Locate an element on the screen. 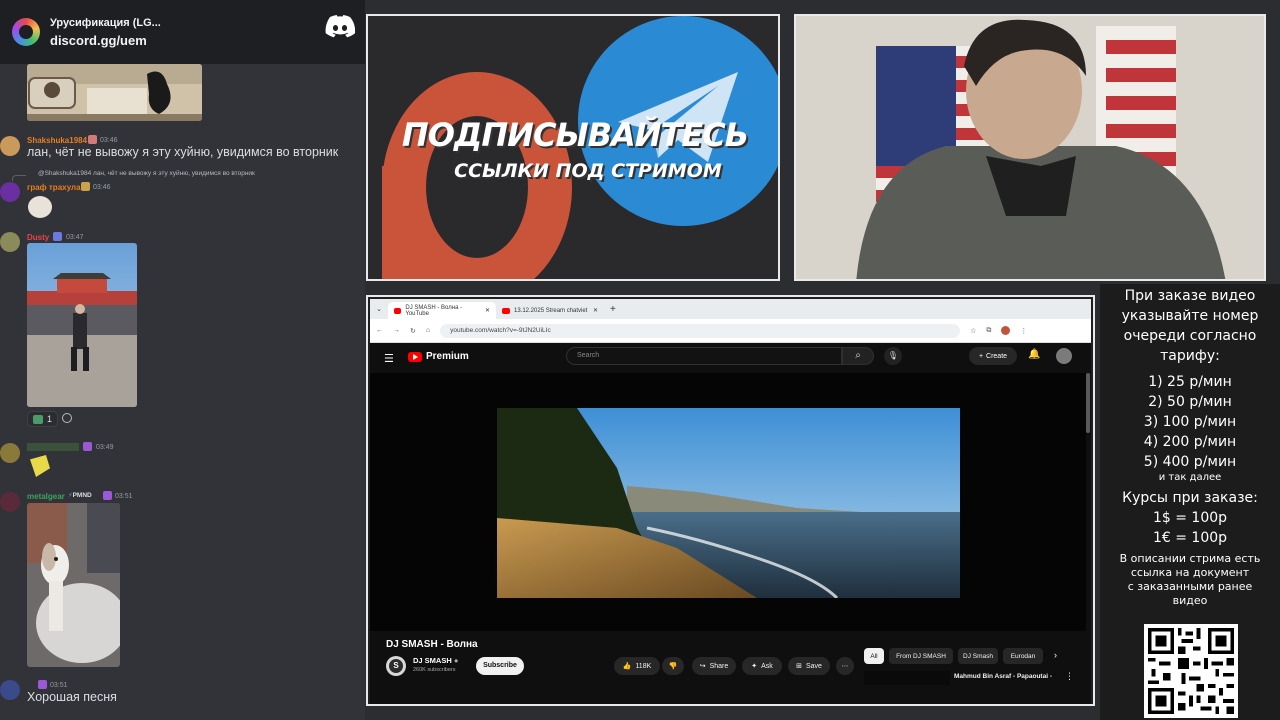 The height and width of the screenshot is (720, 1280). recommended-video-title: Mahmud Bin Asraf - Papaoutai - is located at coordinates (1003, 676).